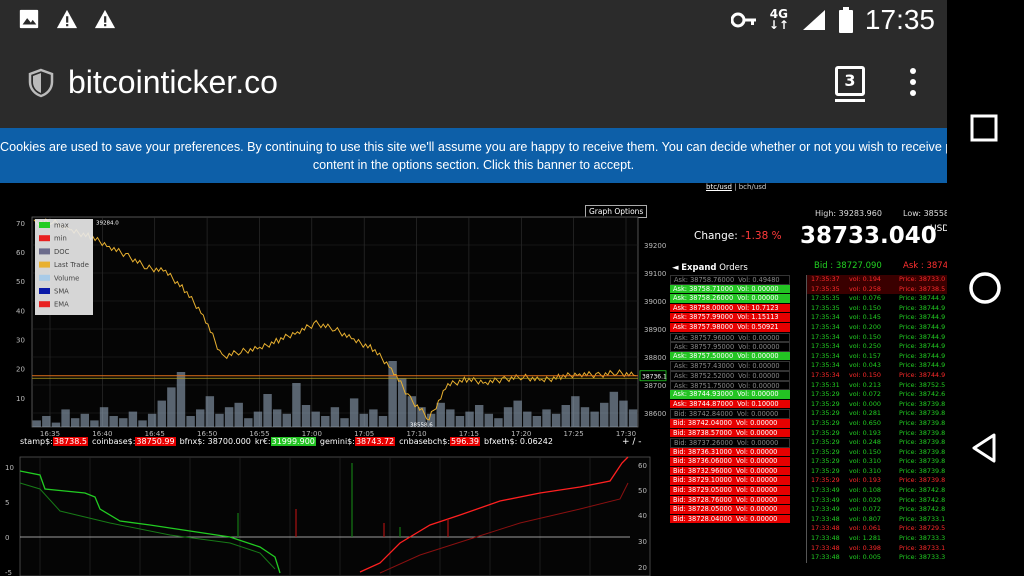 The image size is (1024, 576). Describe the element at coordinates (850, 100) in the screenshot. I see `tab-switcher-underline` at that location.